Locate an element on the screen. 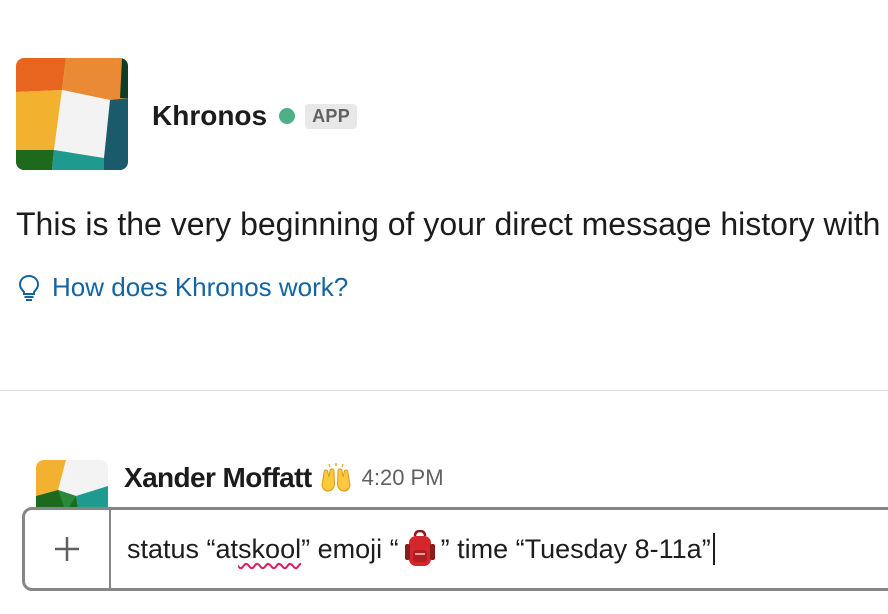 This screenshot has height=614, width=888. text-caret is located at coordinates (713, 549).